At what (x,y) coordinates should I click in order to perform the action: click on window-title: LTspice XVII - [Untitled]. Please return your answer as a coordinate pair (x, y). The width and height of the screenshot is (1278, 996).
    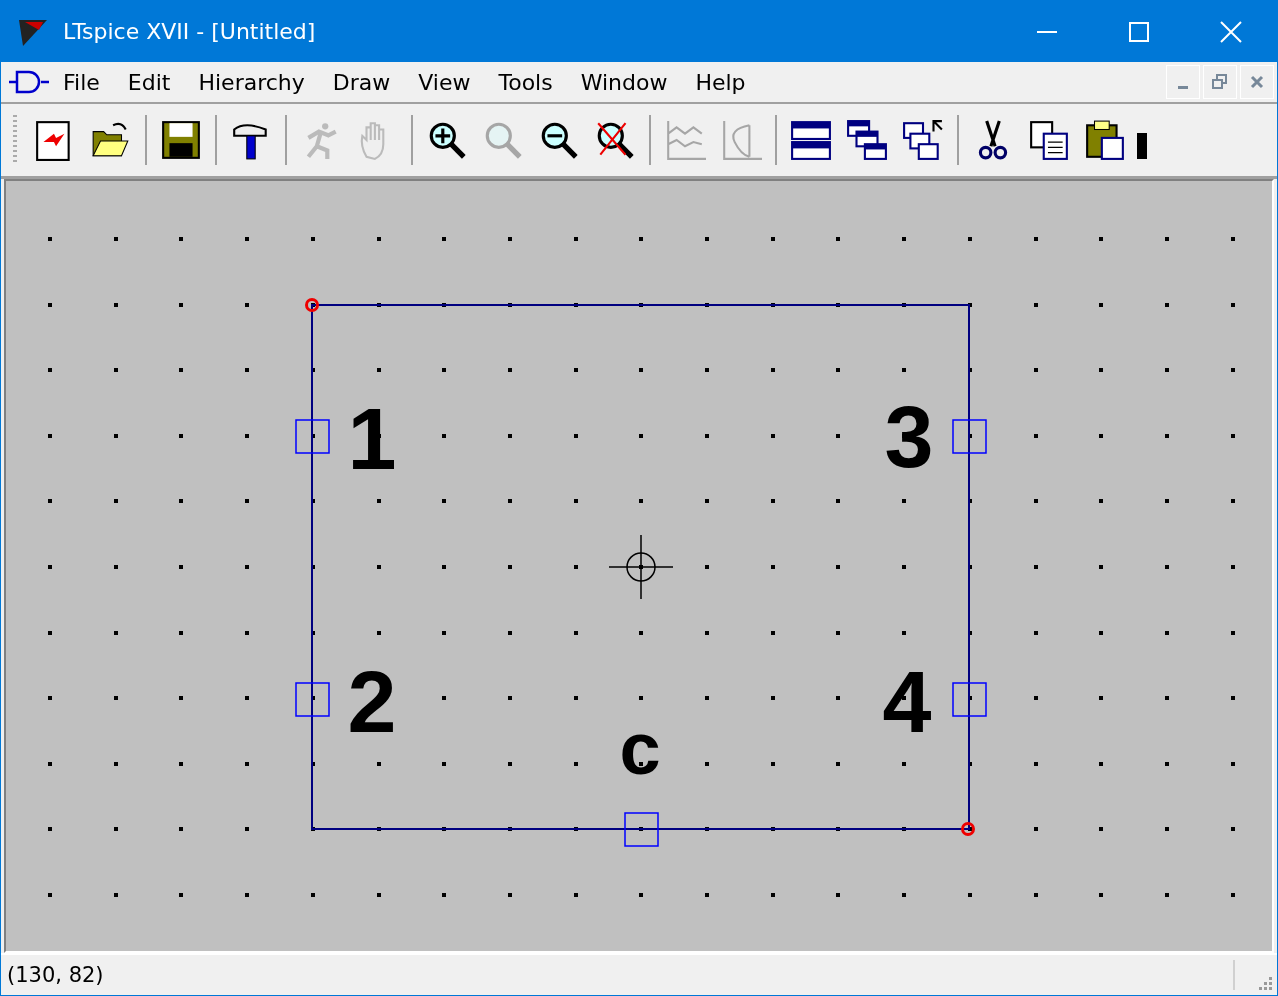
    Looking at the image, I should click on (190, 31).